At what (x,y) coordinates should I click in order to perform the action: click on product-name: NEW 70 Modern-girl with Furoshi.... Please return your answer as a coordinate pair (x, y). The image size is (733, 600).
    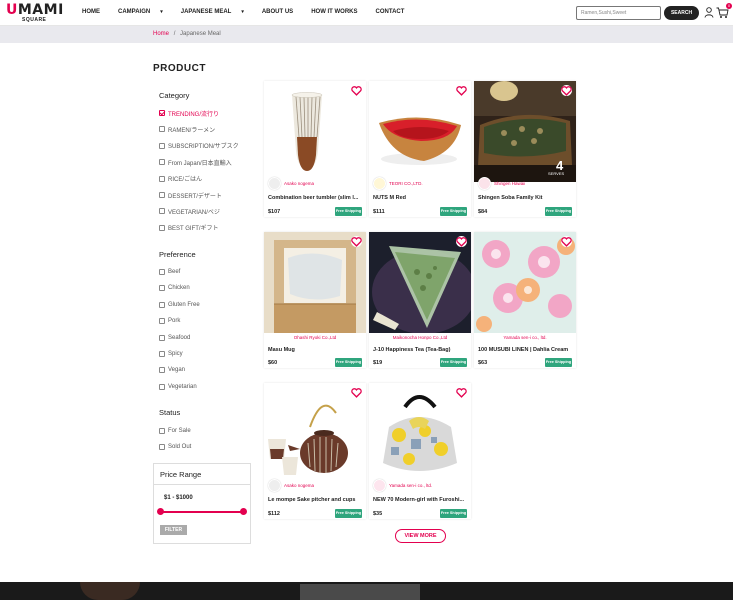
    Looking at the image, I should click on (421, 500).